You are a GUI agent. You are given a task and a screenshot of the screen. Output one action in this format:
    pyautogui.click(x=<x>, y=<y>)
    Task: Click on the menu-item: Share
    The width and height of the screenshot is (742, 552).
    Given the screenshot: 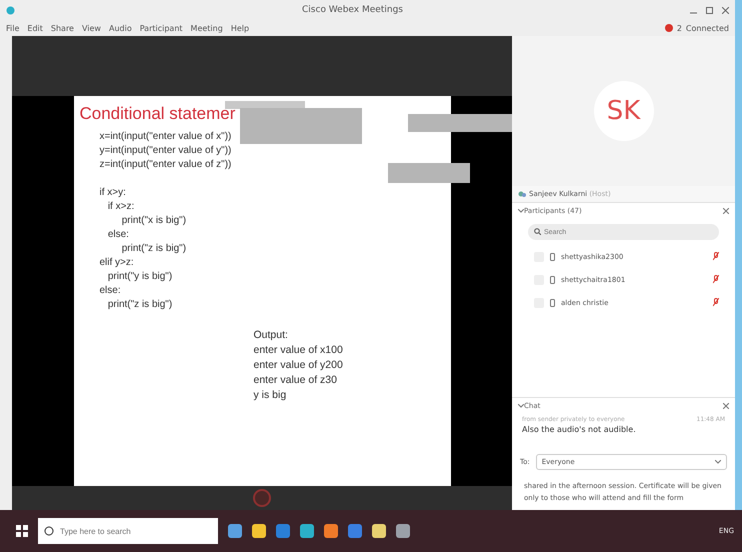 What is the action you would take?
    pyautogui.click(x=62, y=28)
    